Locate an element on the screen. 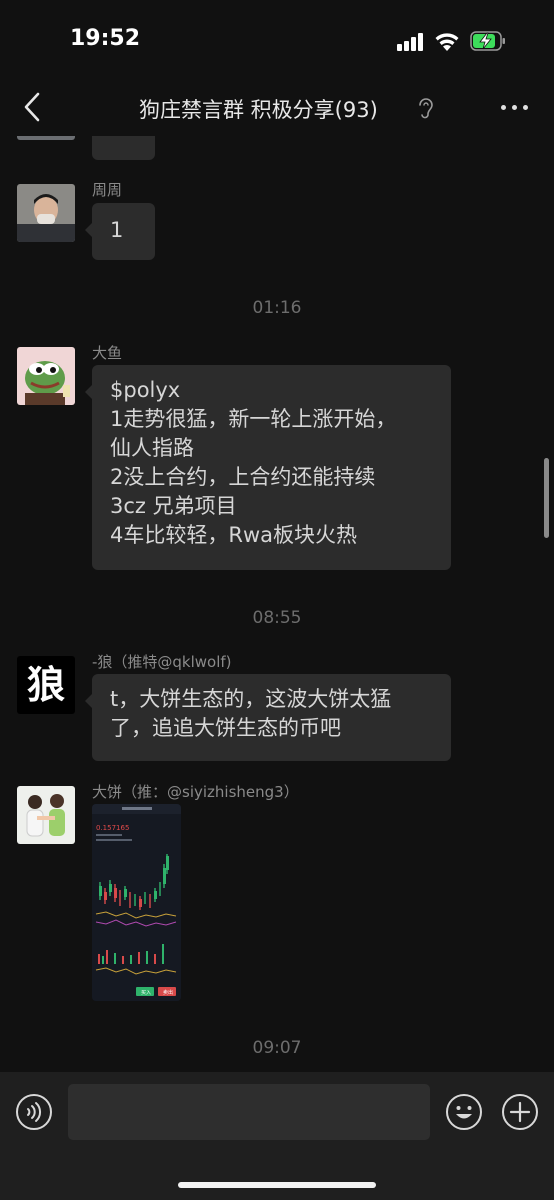  voice-icon is located at coordinates (34, 1112).